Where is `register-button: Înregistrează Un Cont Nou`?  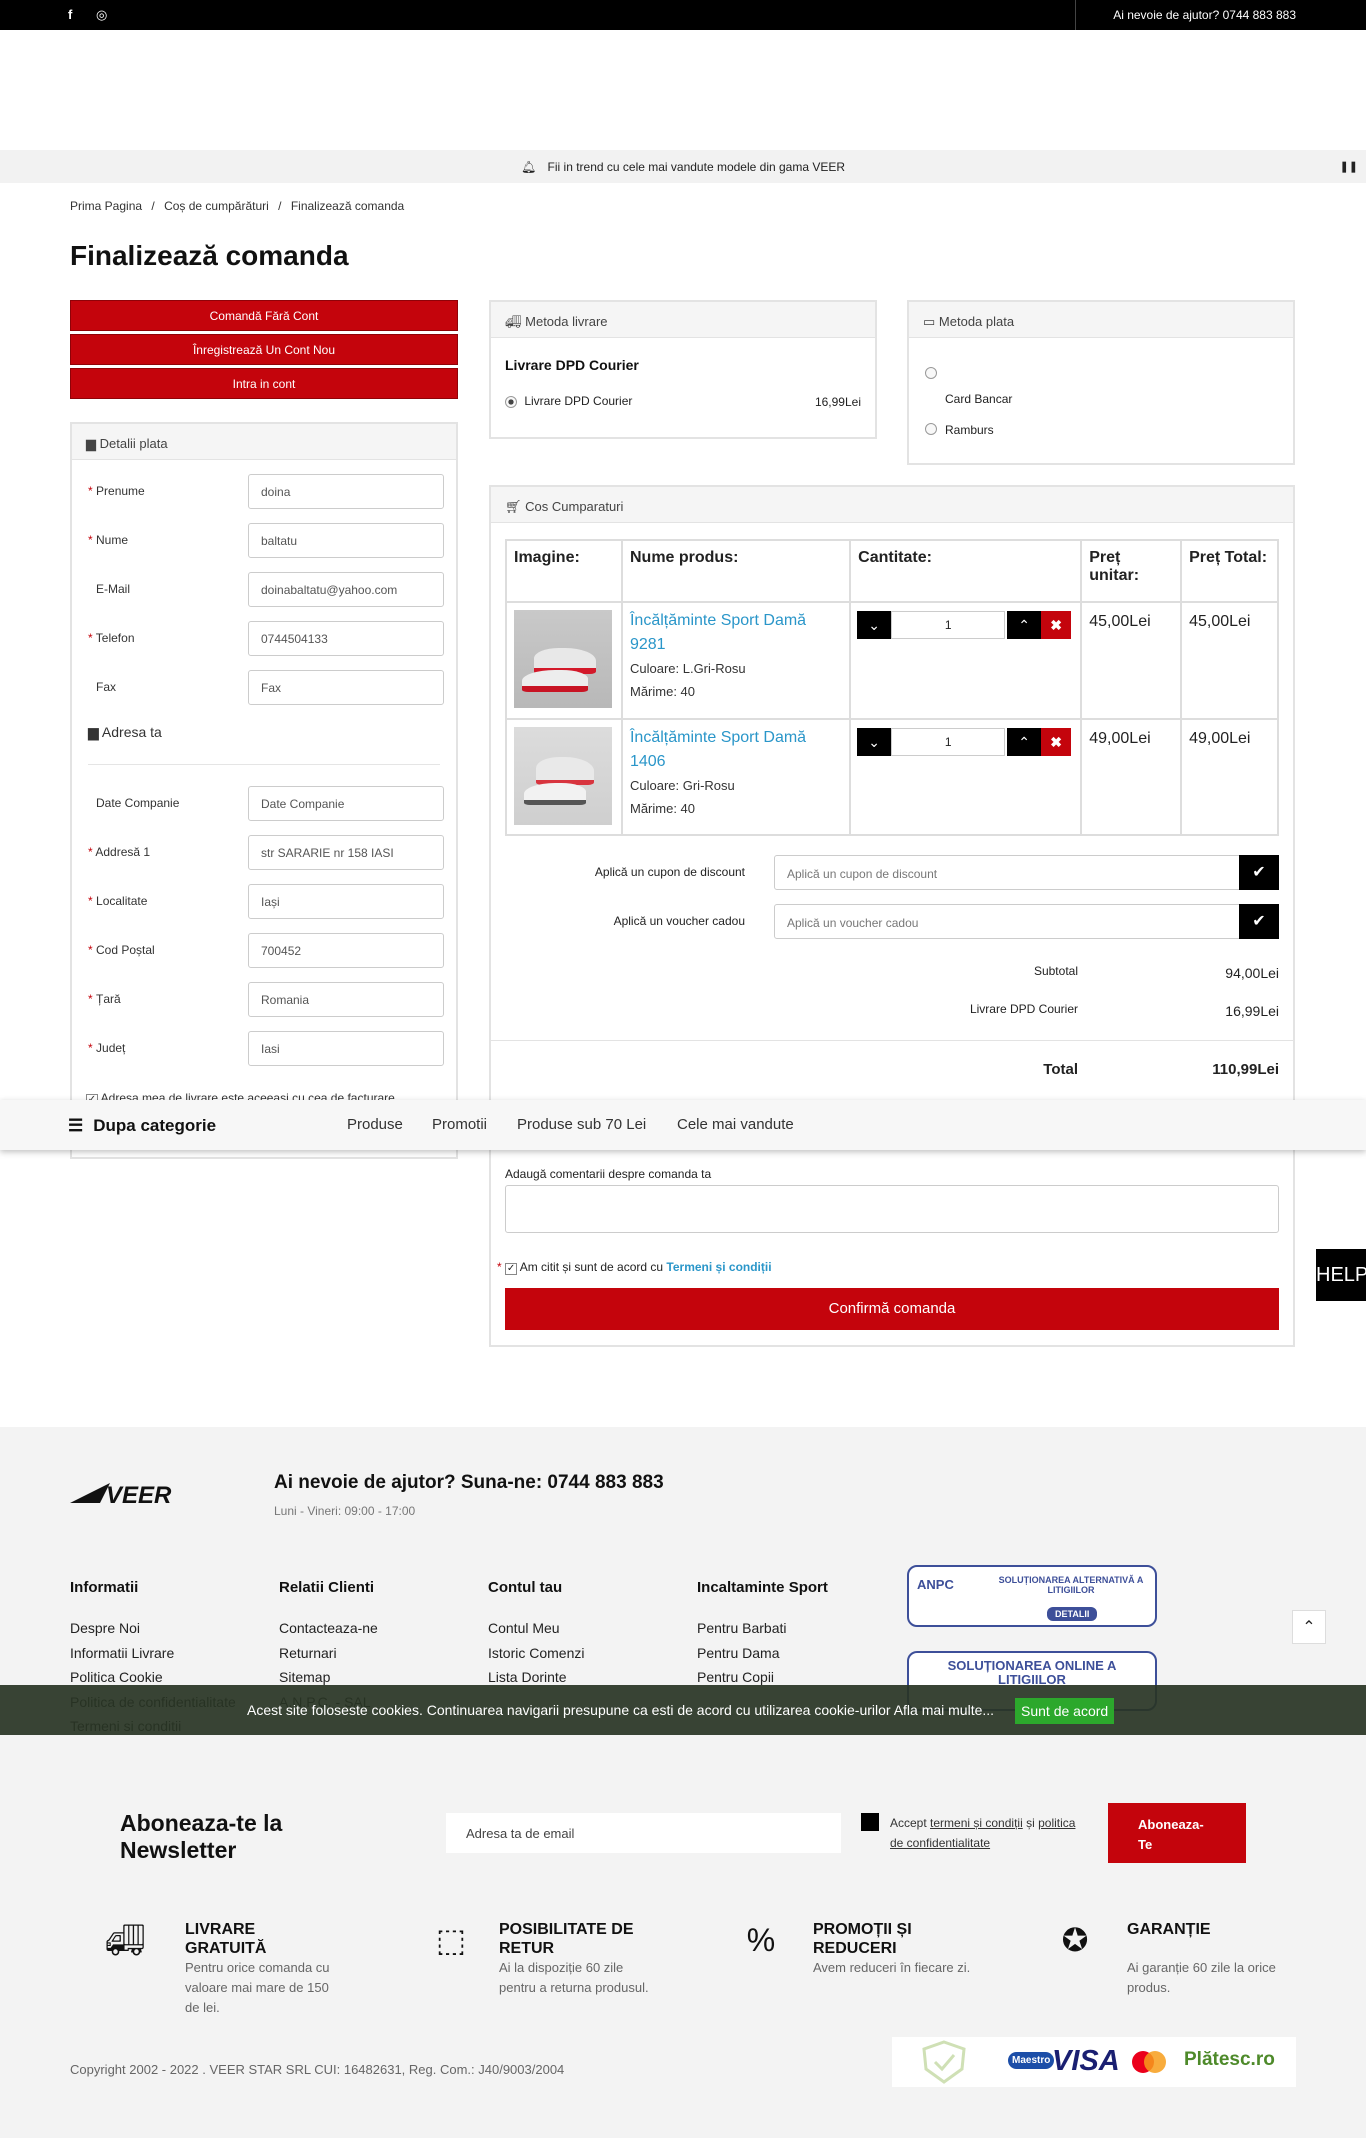
register-button: Înregistrează Un Cont Nou is located at coordinates (264, 349).